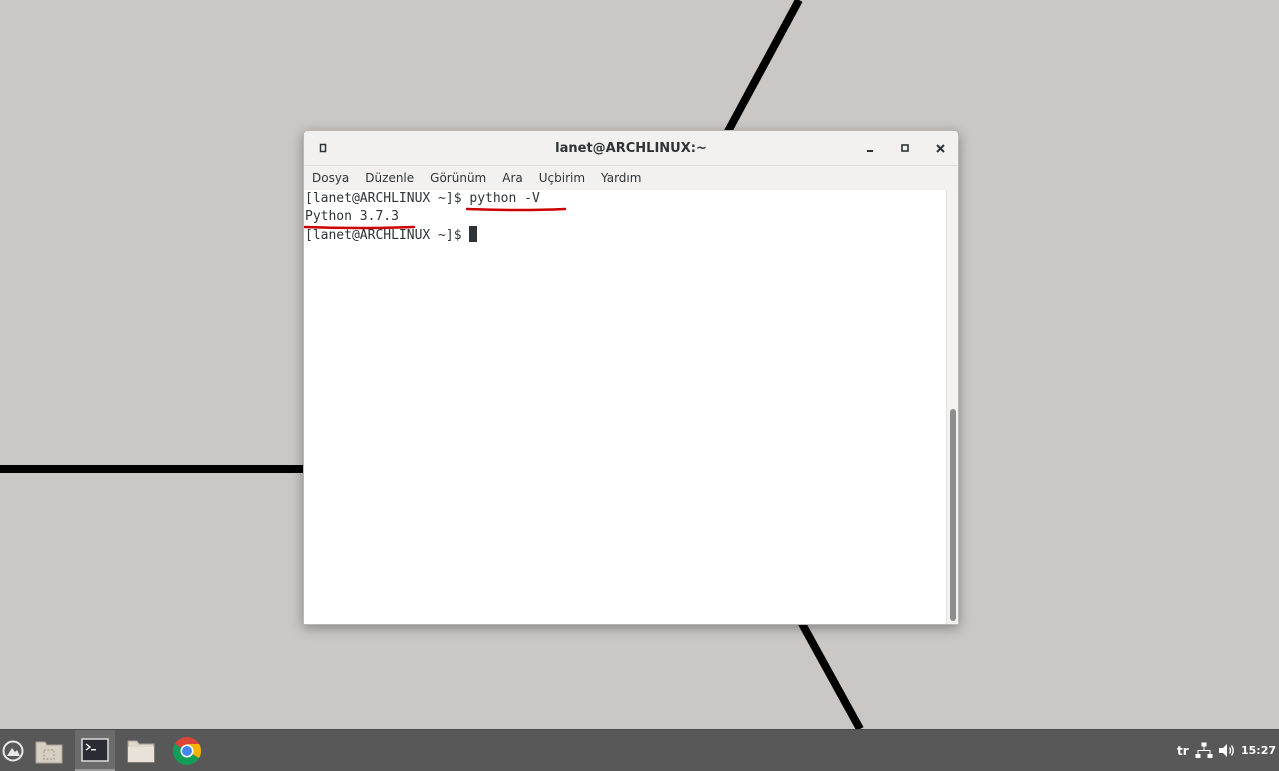 The width and height of the screenshot is (1279, 771). Describe the element at coordinates (141, 750) in the screenshot. I see `folder-icon` at that location.